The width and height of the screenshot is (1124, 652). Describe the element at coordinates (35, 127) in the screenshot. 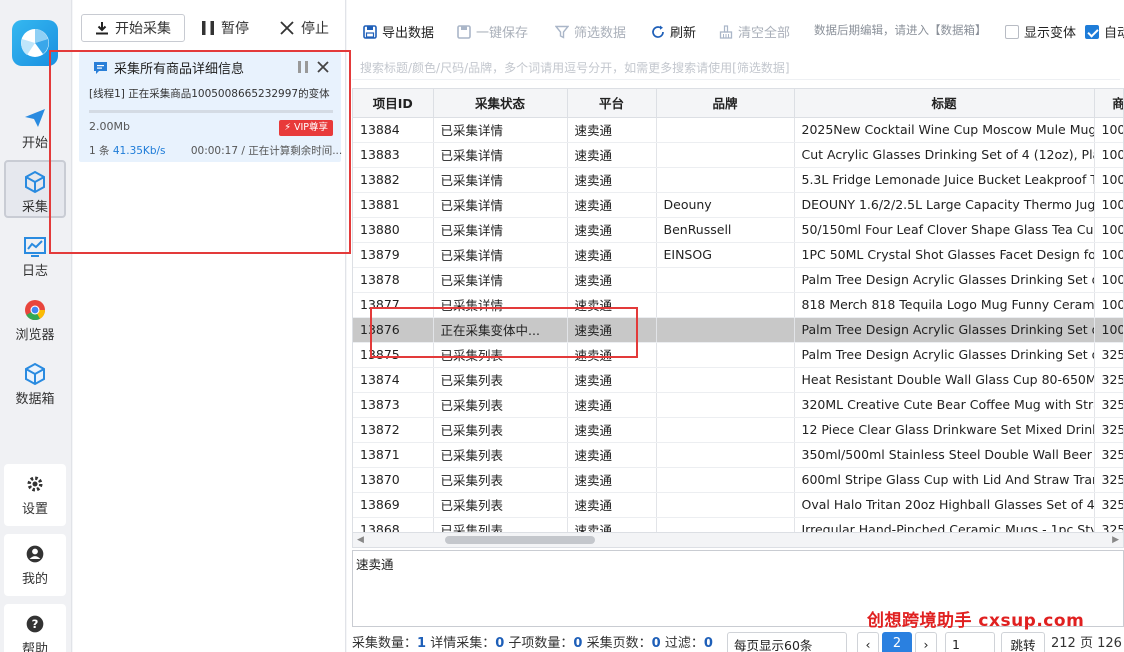

I see `nav-start: 开始` at that location.